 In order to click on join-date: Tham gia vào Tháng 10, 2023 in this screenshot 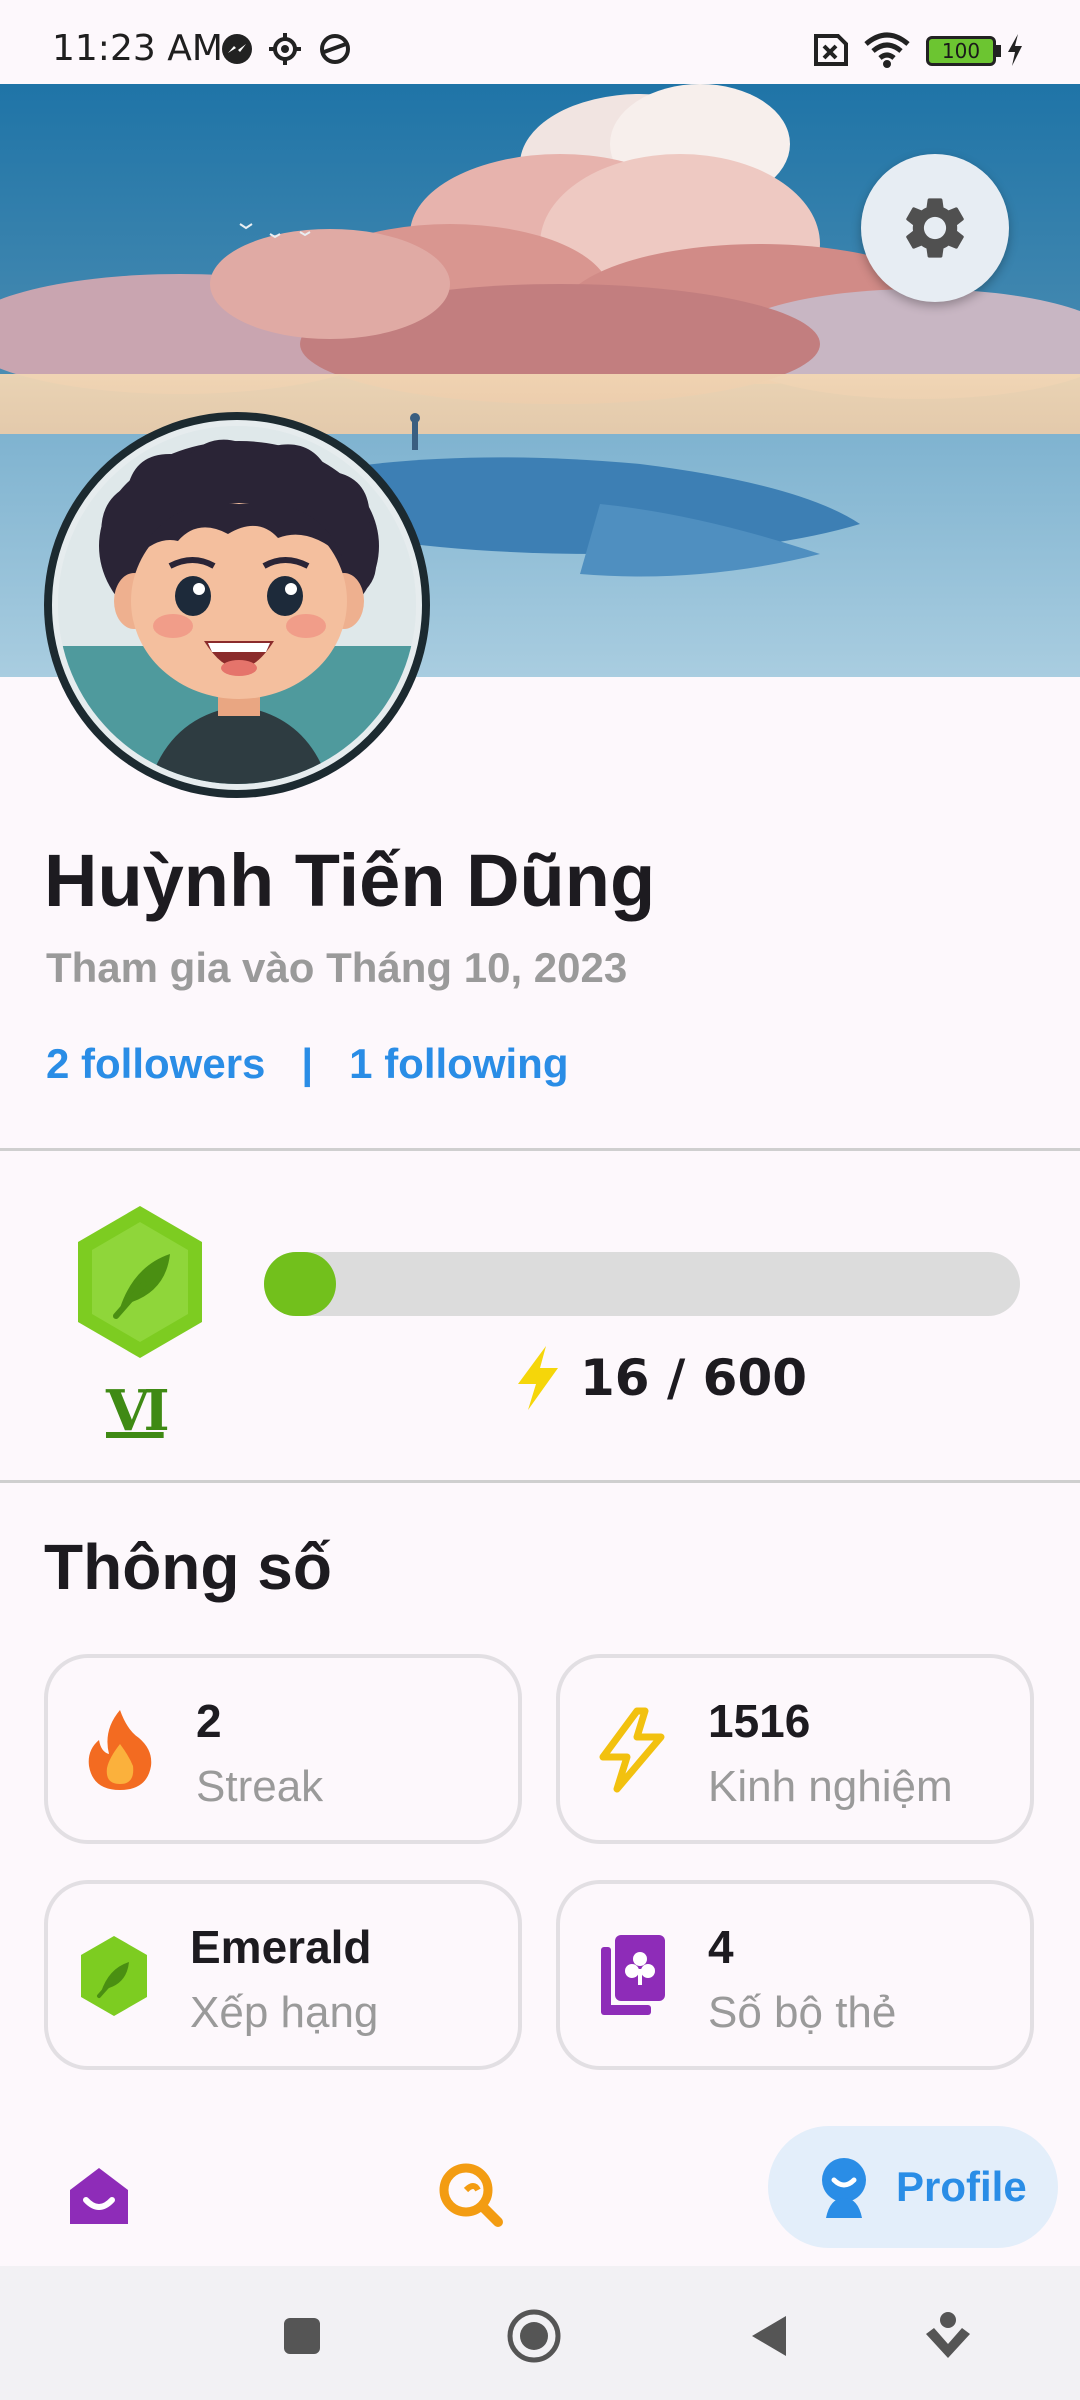, I will do `click(337, 967)`.